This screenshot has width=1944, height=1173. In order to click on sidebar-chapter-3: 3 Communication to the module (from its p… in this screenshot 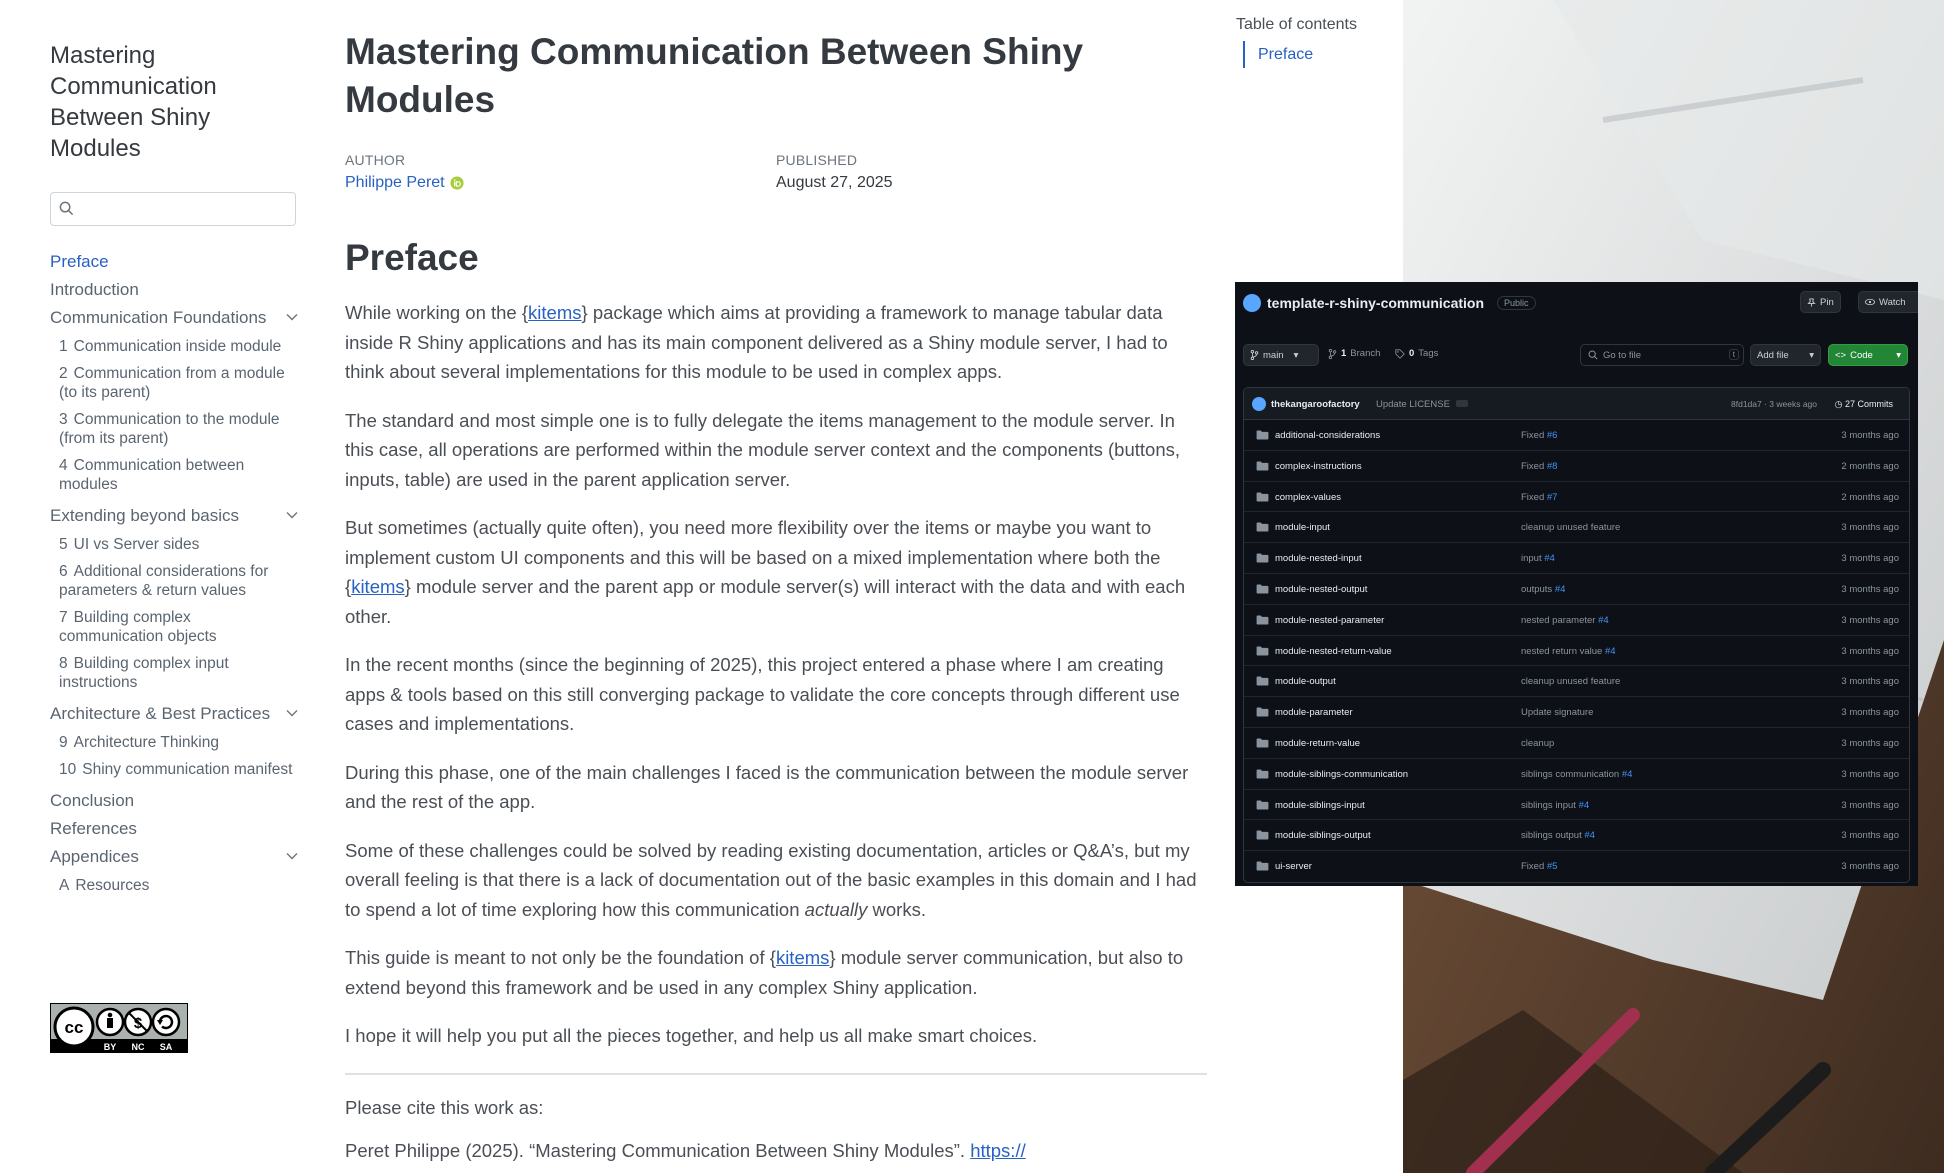, I will do `click(178, 429)`.